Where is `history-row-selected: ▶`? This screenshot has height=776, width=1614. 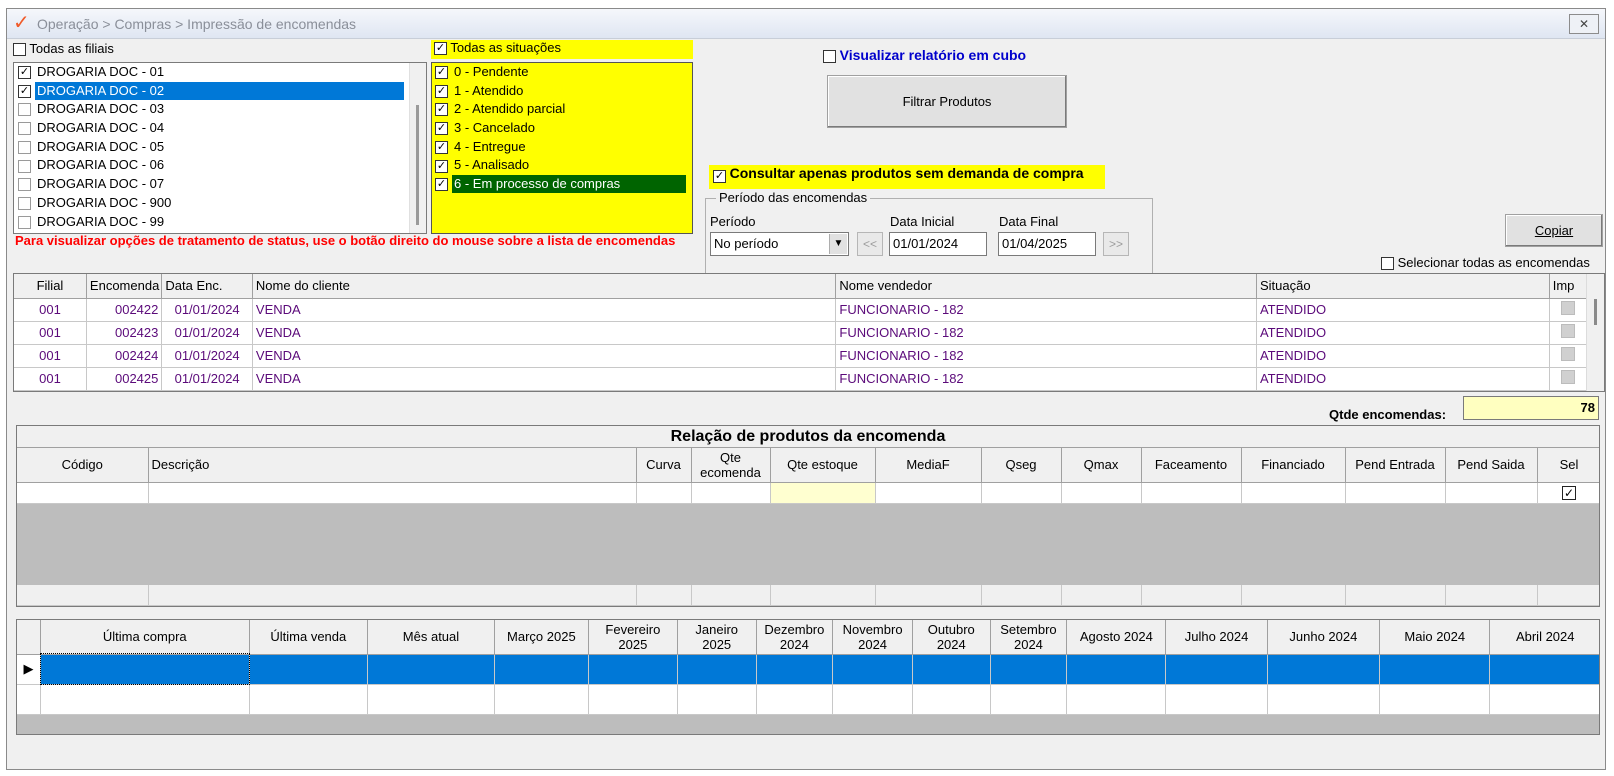
history-row-selected: ▶ is located at coordinates (808, 669).